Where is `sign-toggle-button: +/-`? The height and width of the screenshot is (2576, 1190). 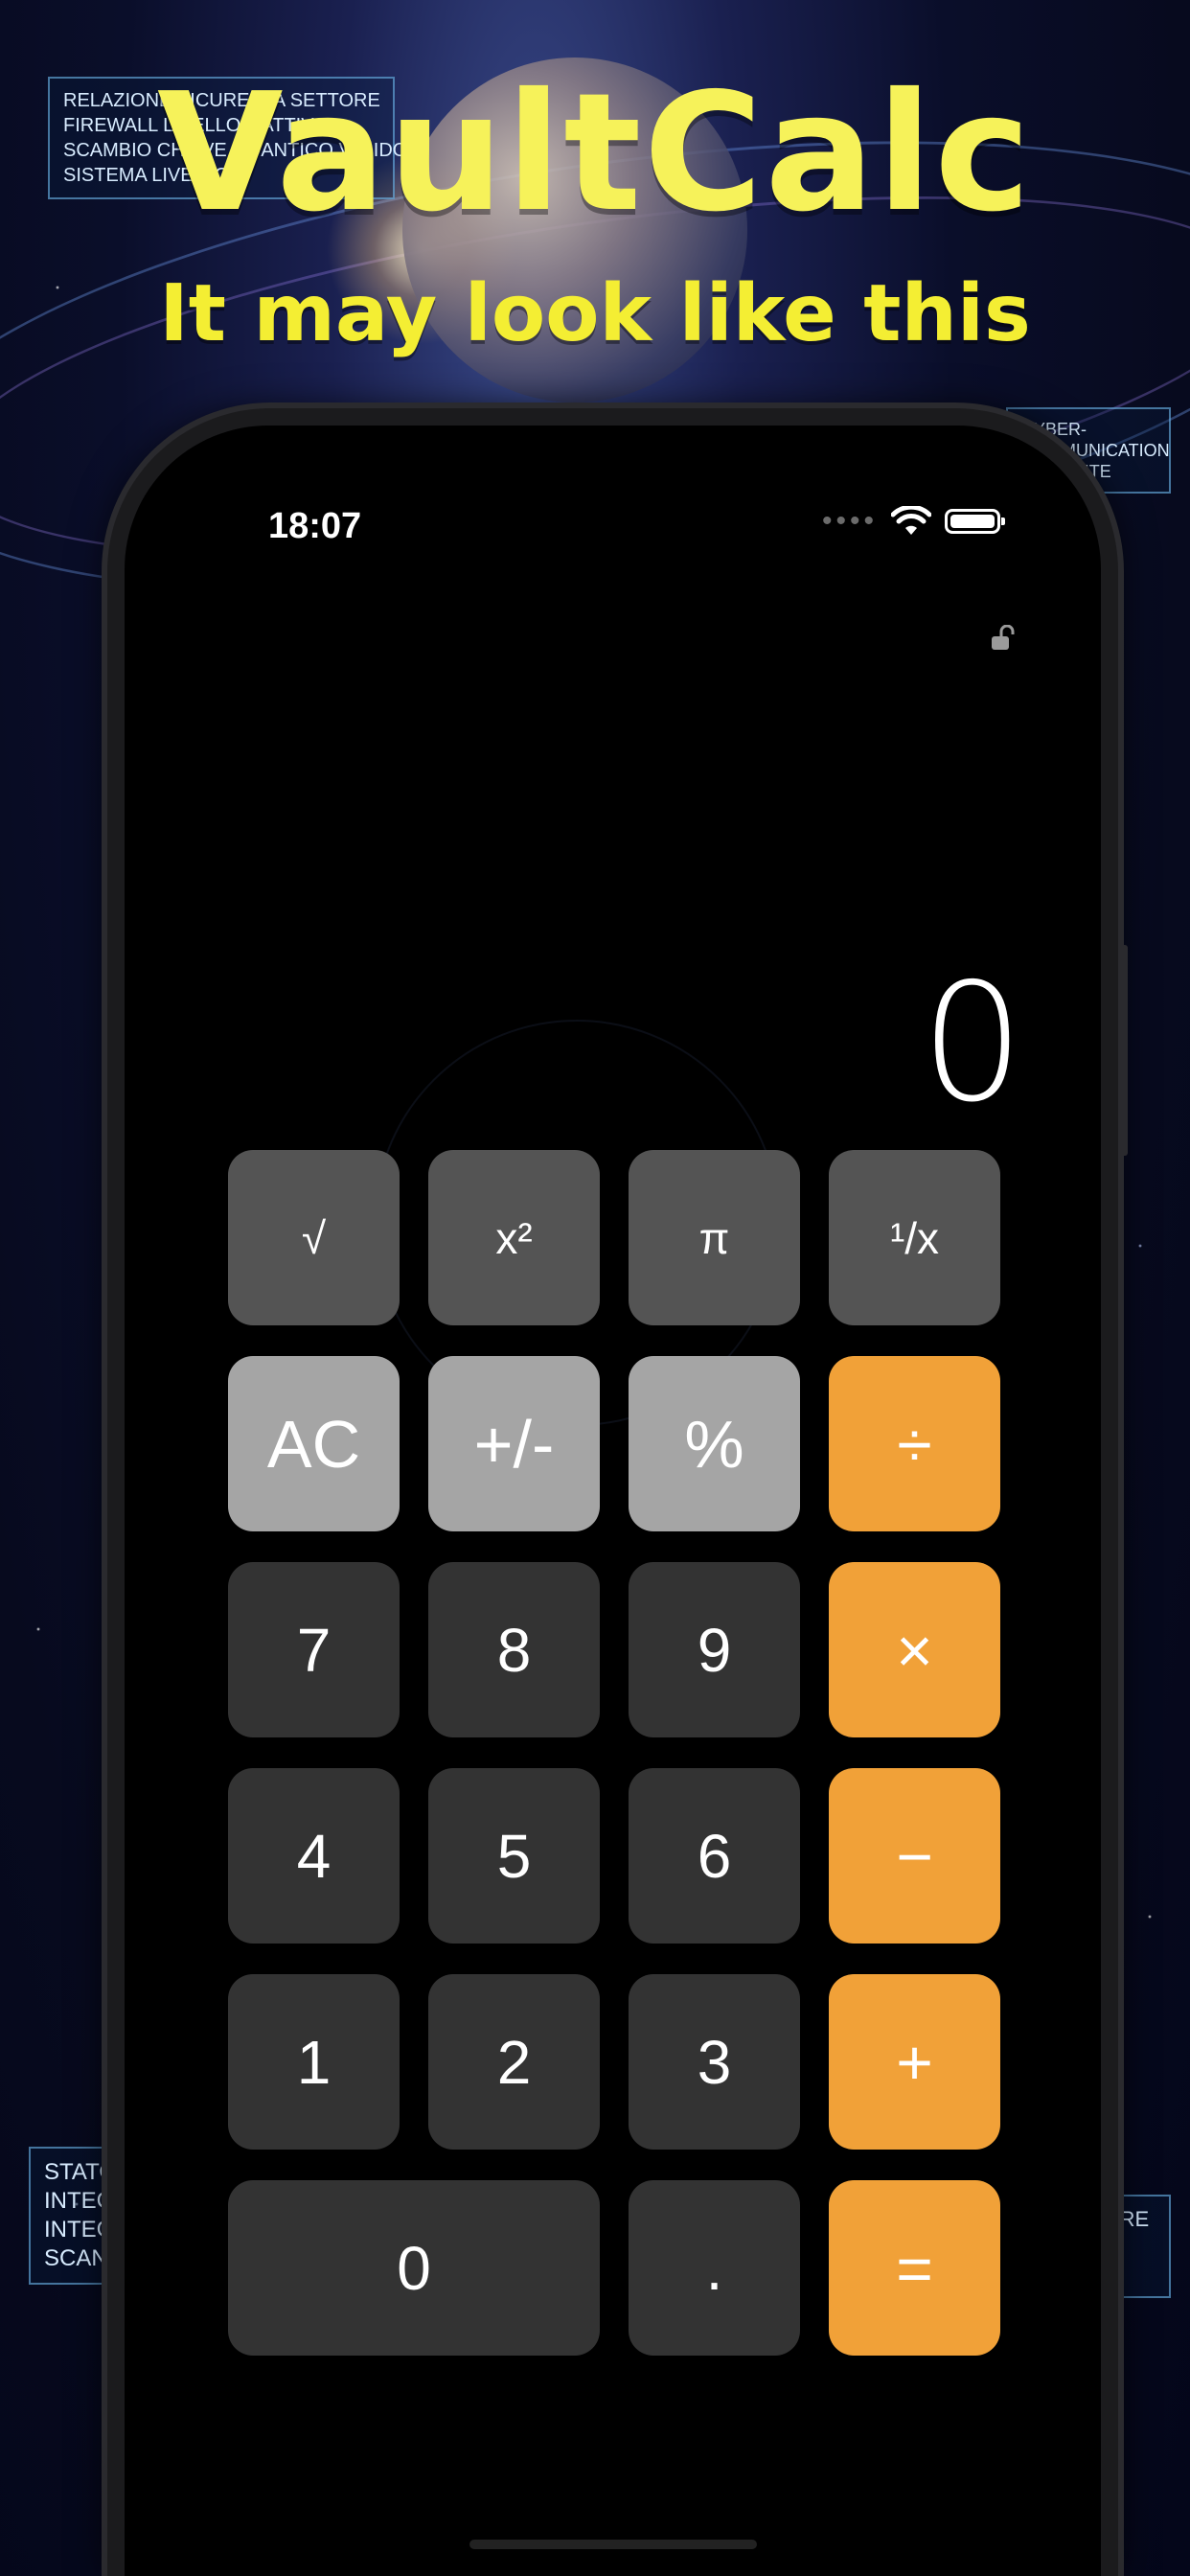 sign-toggle-button: +/- is located at coordinates (514, 1443).